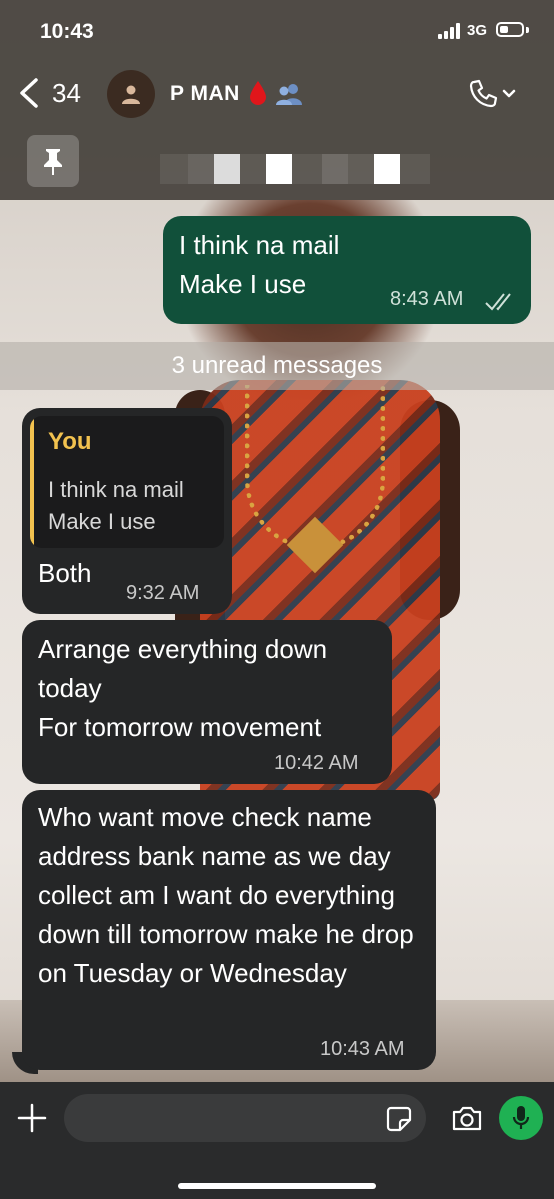 The image size is (554, 1199). Describe the element at coordinates (510, 29) in the screenshot. I see `battery-icon` at that location.